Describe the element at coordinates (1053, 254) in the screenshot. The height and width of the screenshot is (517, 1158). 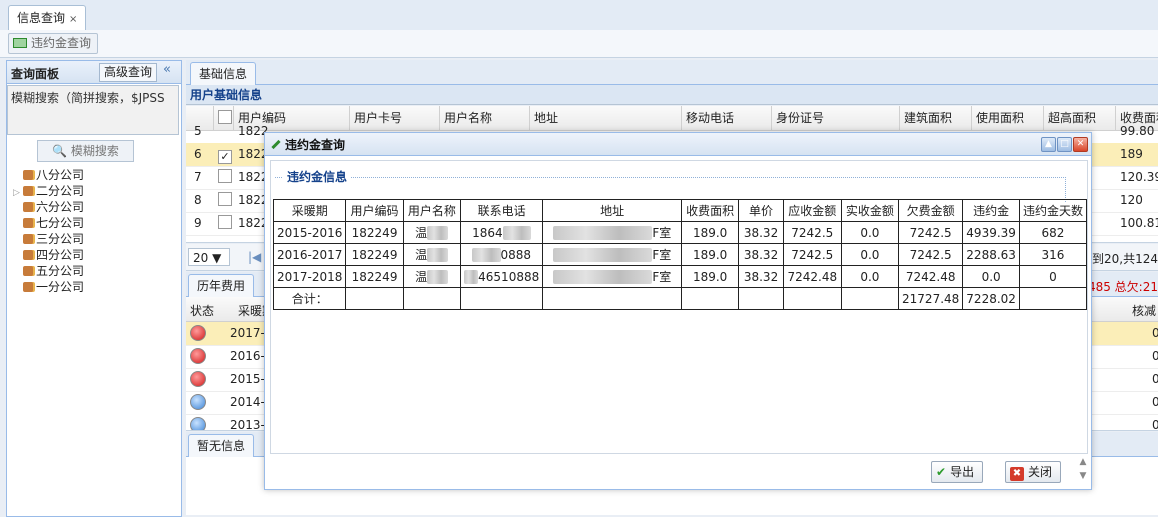
I see `cell: 316` at that location.